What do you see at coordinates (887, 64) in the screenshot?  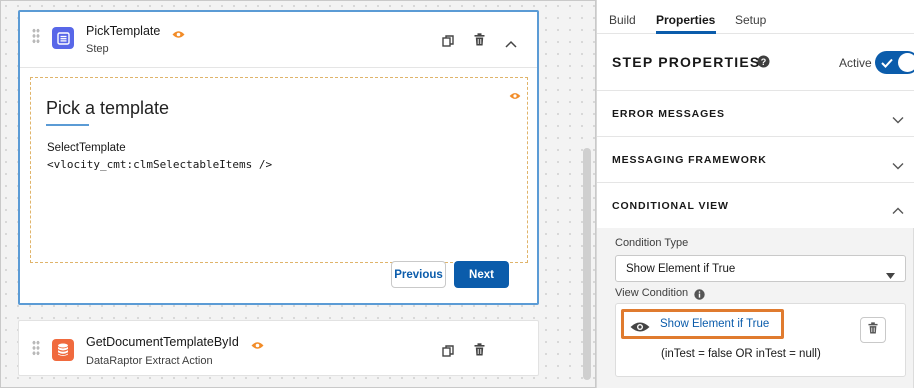 I see `check-icon` at bounding box center [887, 64].